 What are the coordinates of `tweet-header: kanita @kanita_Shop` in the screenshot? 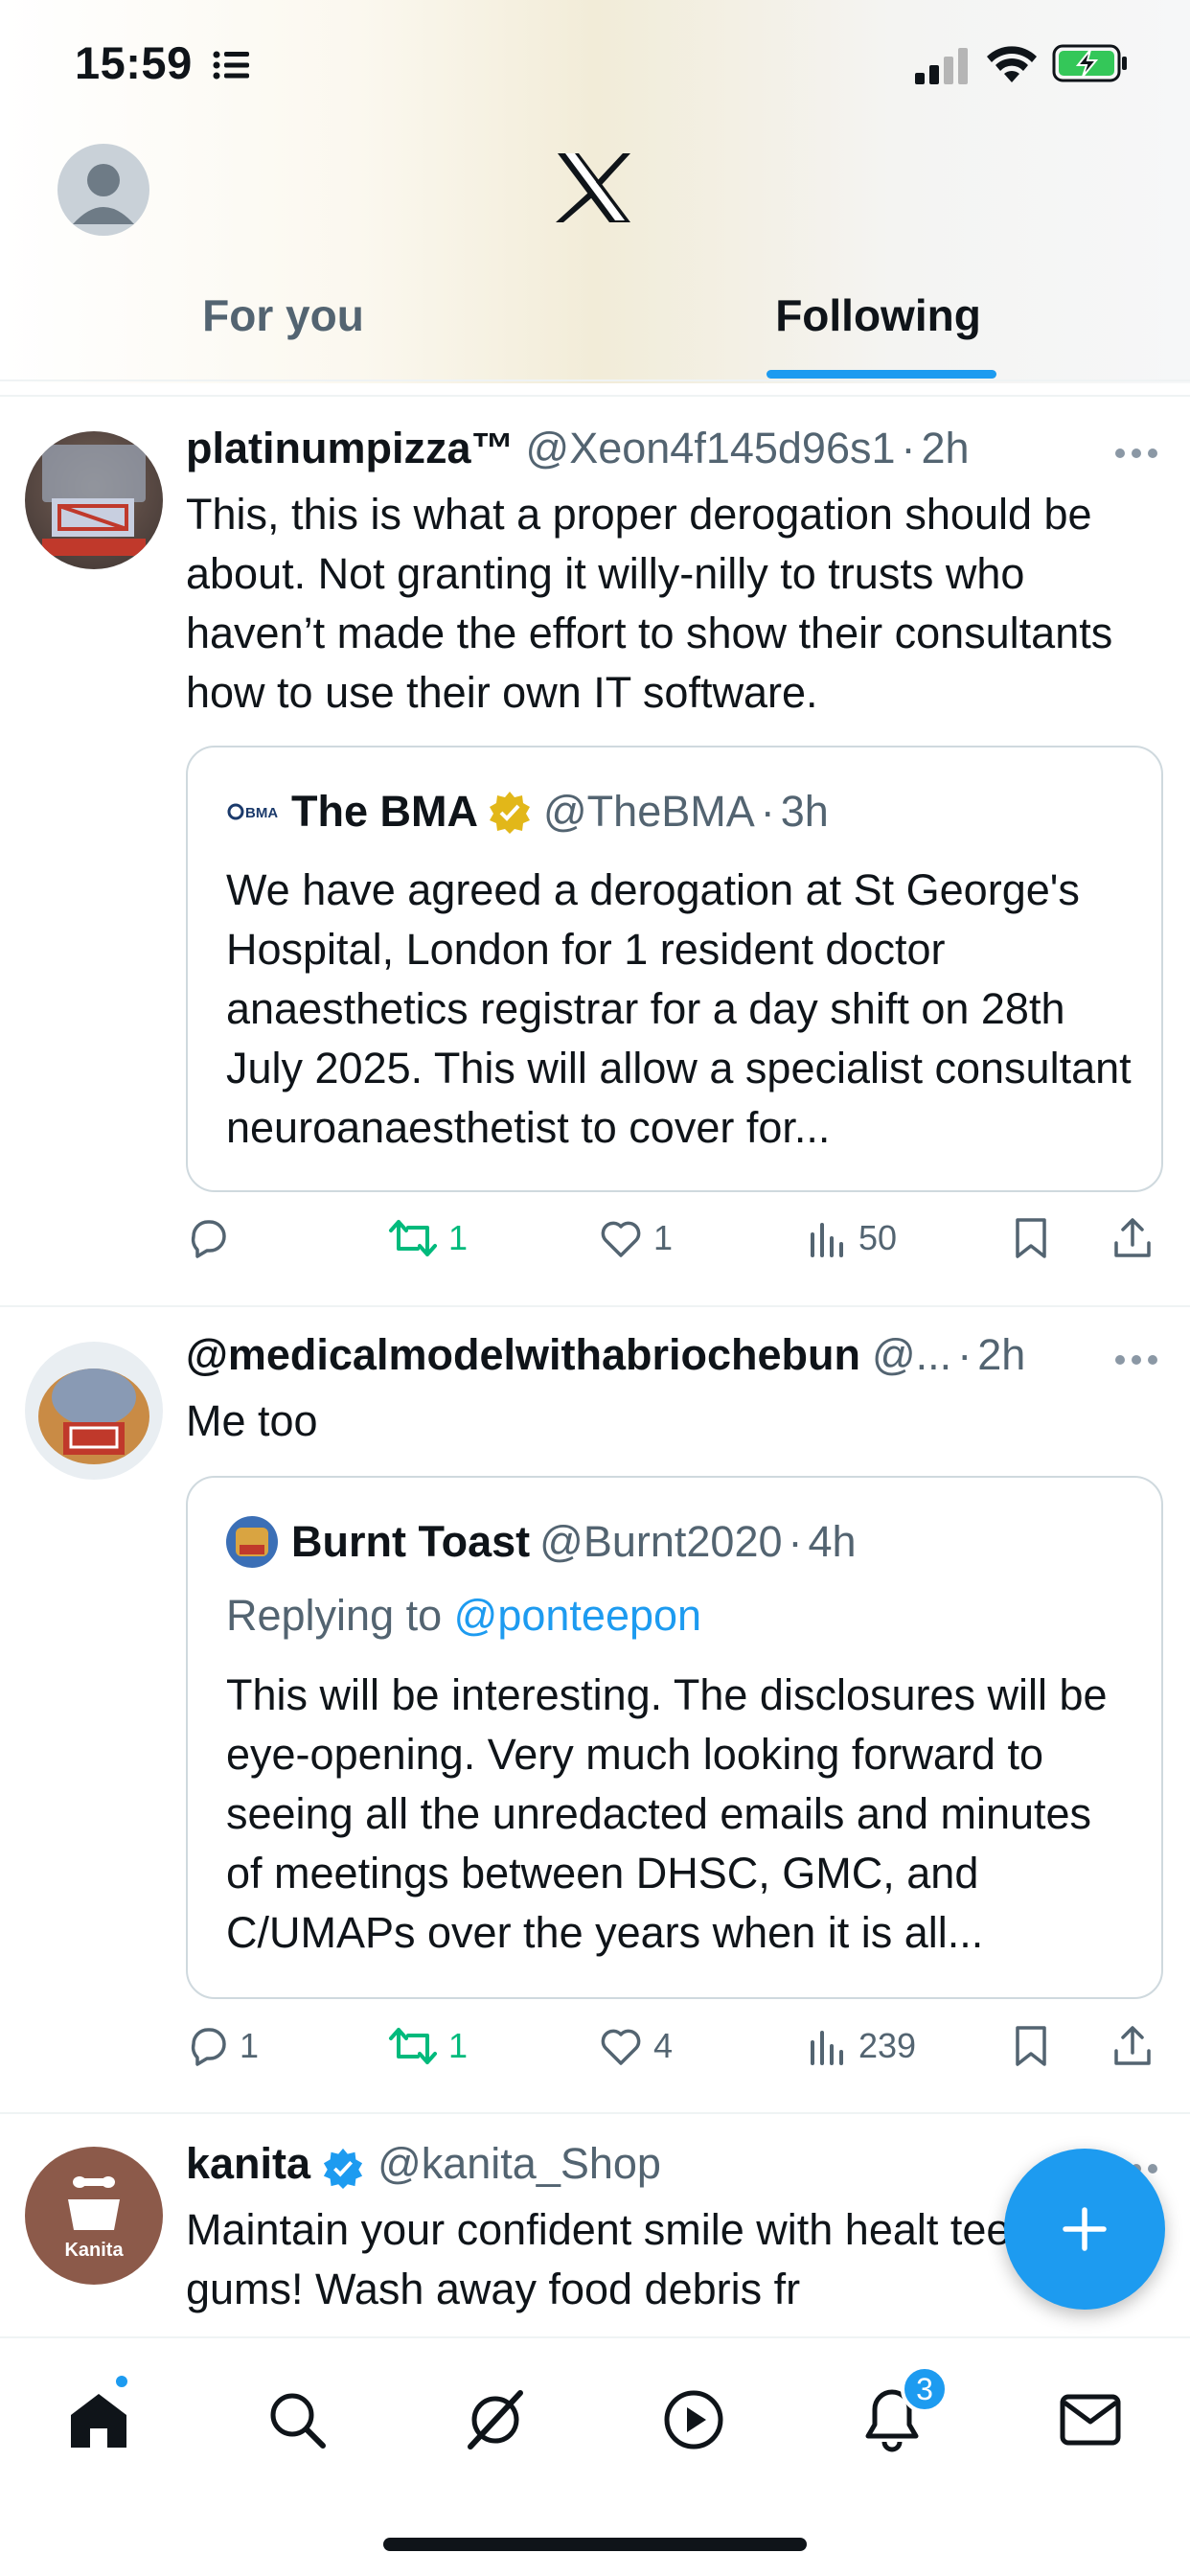 It's located at (424, 2167).